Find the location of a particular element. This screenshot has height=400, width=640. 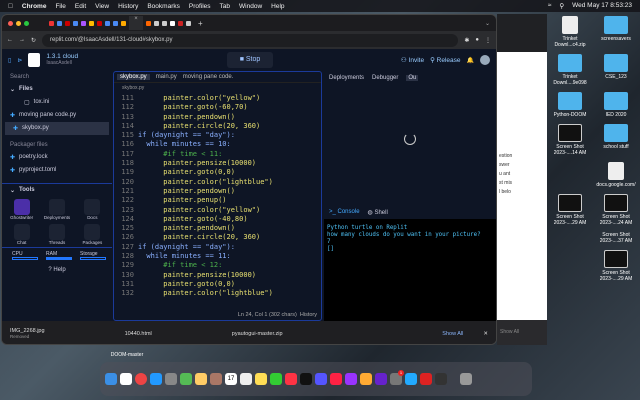

code-line: 111 painter.color("yellow") is located at coordinates (193, 98).